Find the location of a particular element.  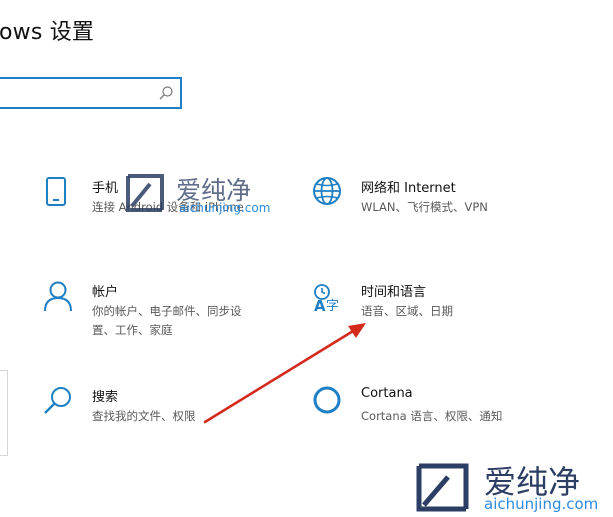

search-icon is located at coordinates (166, 93).